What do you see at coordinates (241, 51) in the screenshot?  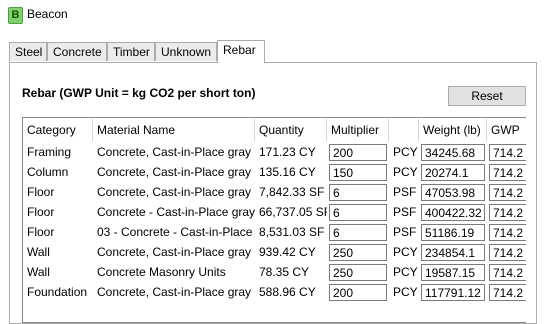 I see `tab-rebar: Rebar` at bounding box center [241, 51].